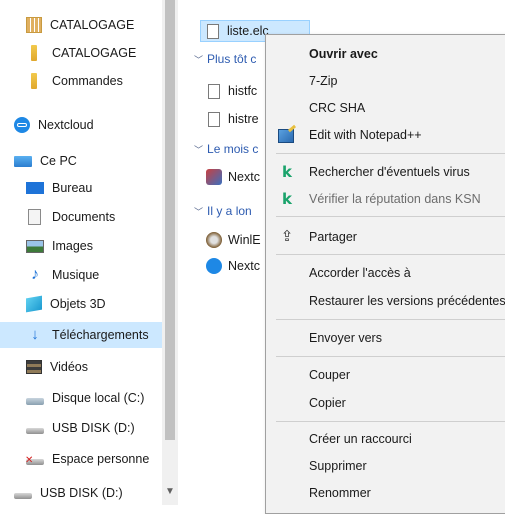 Image resolution: width=505 pixels, height=514 pixels. I want to click on this-pc-icon, so click(23, 161).